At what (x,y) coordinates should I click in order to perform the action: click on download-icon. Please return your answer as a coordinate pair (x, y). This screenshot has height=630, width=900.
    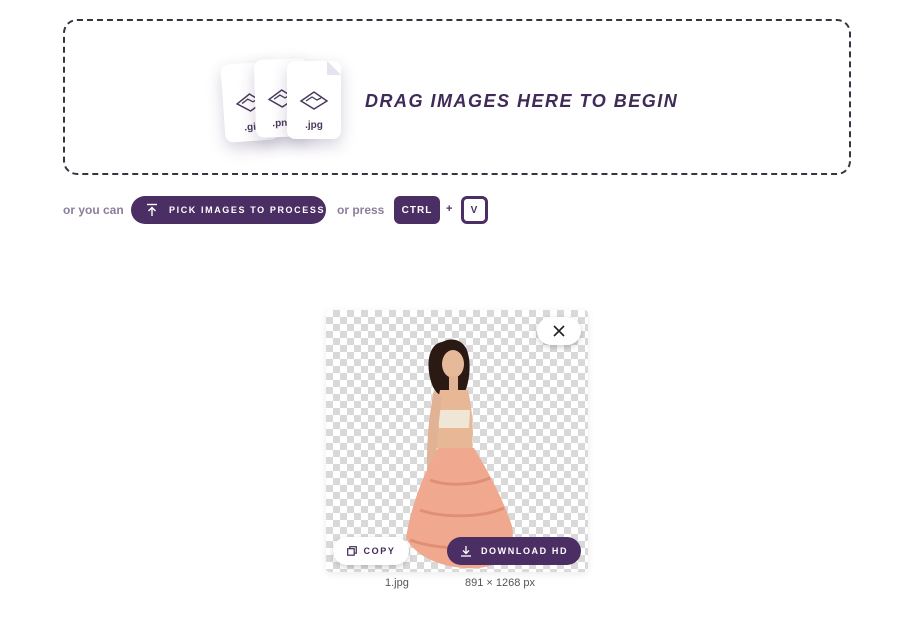
    Looking at the image, I should click on (465, 551).